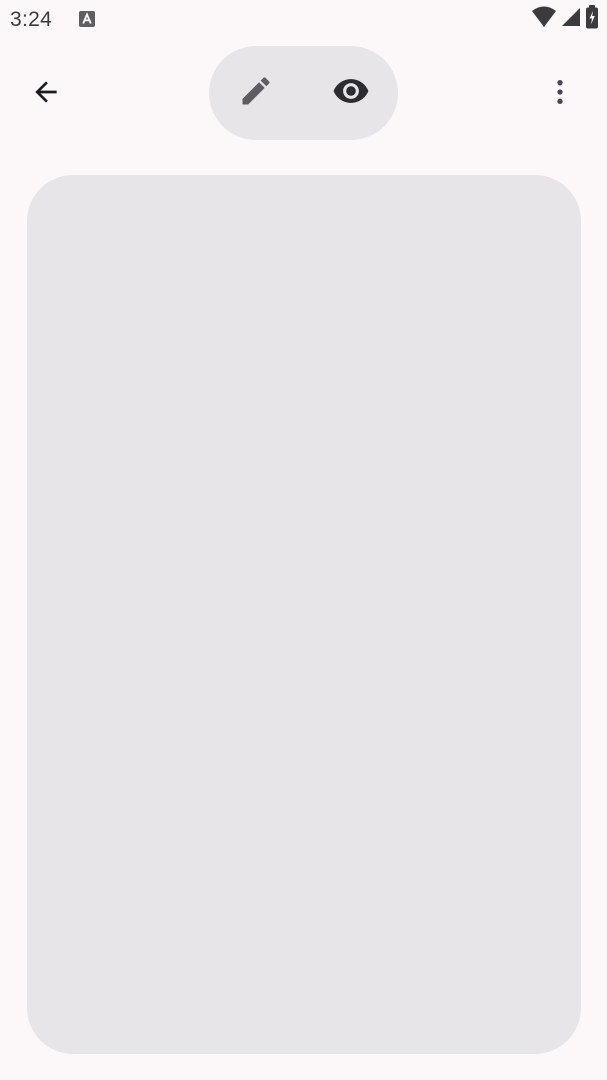 The image size is (607, 1080). I want to click on mode-toggle, so click(303, 93).